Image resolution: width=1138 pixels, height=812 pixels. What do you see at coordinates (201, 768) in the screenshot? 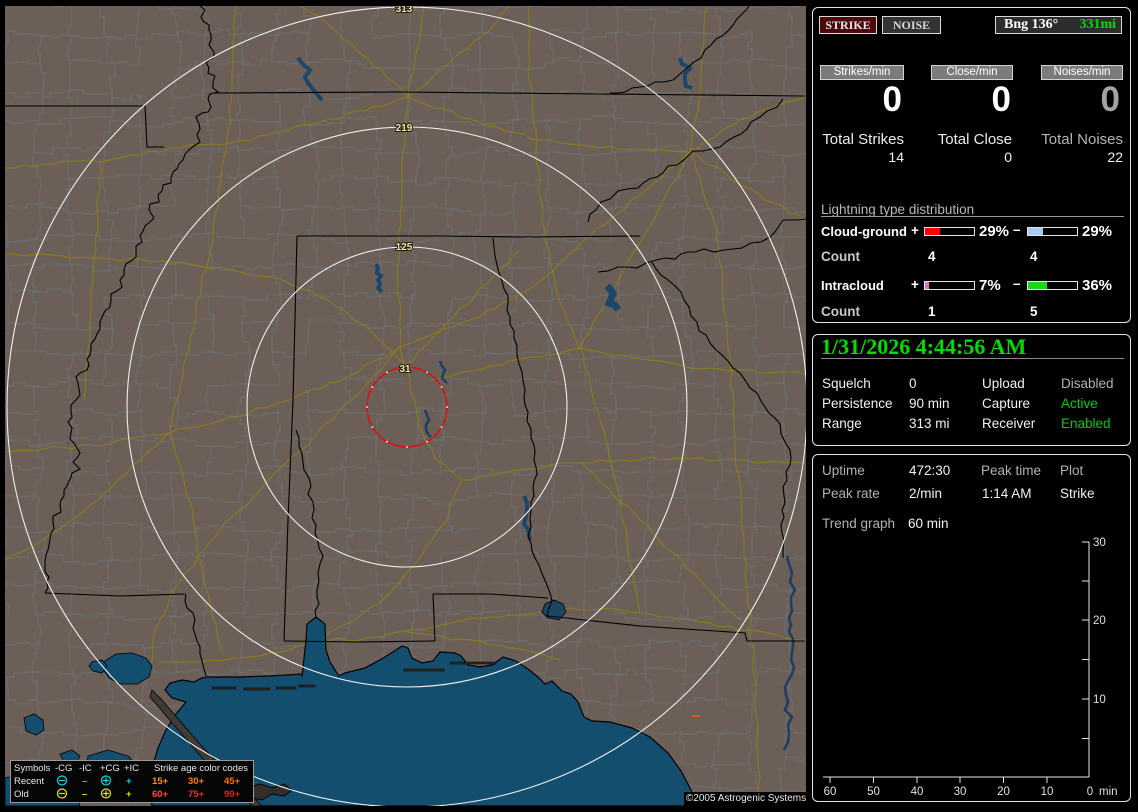
I see `svg-text: Strike age color codes` at bounding box center [201, 768].